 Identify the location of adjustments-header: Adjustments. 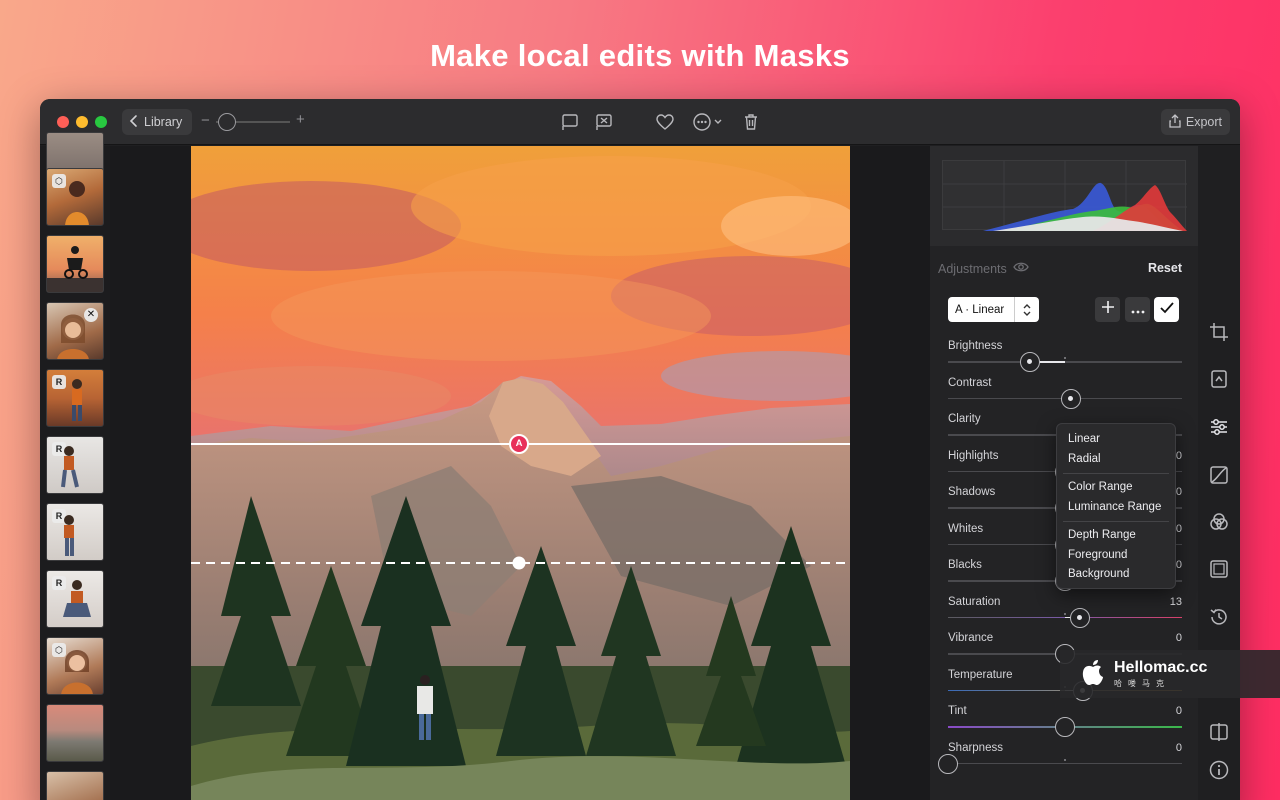
(983, 268).